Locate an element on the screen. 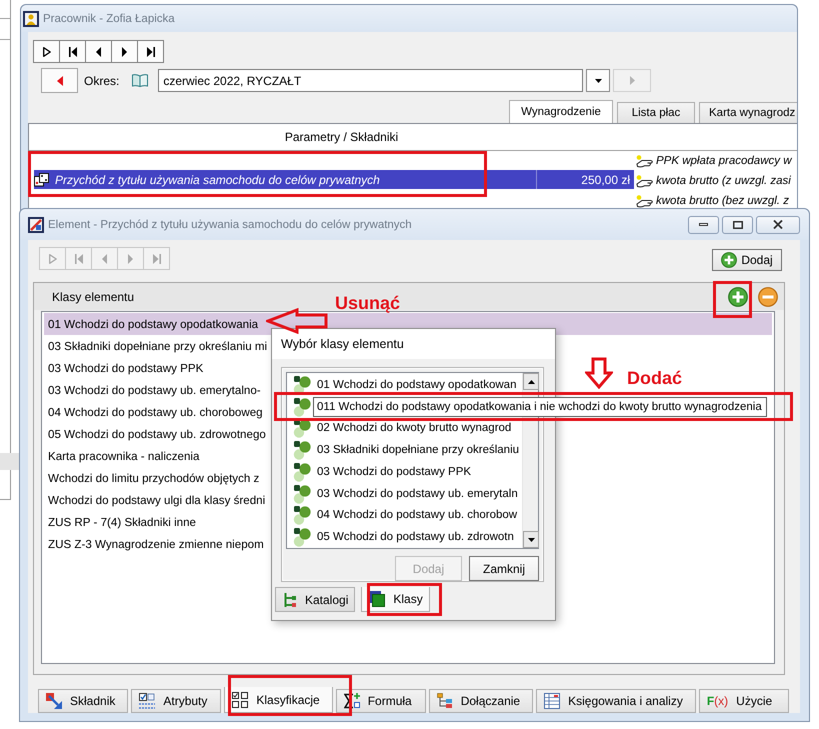 The height and width of the screenshot is (729, 819). minimize-icon is located at coordinates (703, 224).